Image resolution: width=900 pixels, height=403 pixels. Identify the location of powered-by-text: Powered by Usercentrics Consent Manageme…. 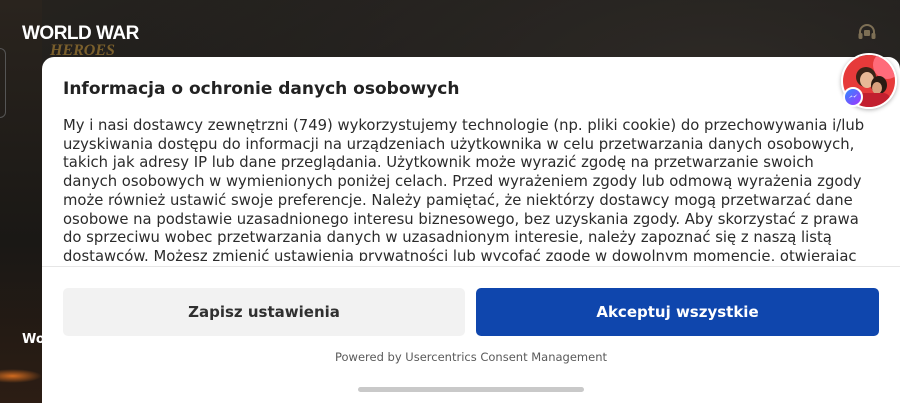
(471, 357).